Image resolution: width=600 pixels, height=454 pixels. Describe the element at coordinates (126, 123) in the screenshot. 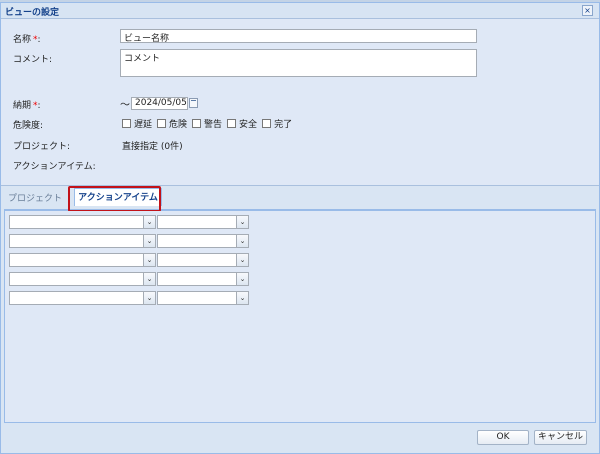

I see `risk-checkbox-delay` at that location.